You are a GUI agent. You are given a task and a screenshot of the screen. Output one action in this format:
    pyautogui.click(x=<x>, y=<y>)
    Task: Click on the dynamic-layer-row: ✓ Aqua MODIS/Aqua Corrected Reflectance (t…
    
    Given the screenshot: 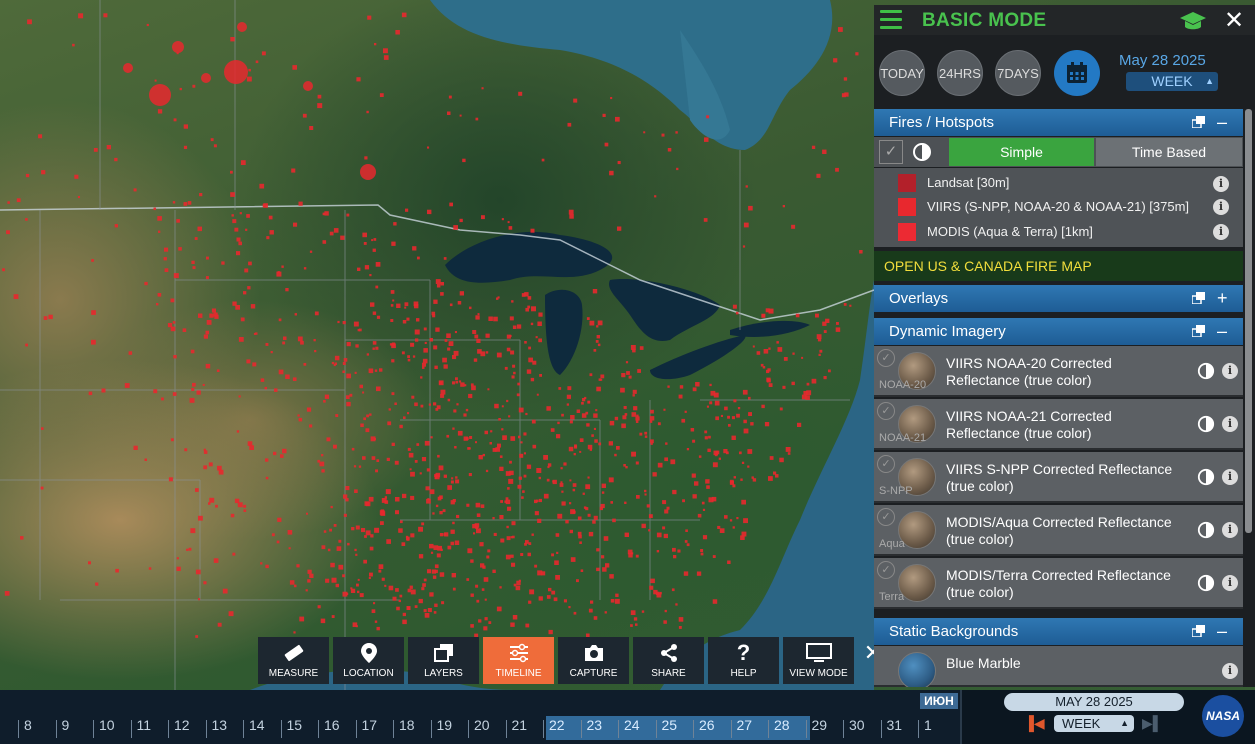 What is the action you would take?
    pyautogui.click(x=1058, y=530)
    